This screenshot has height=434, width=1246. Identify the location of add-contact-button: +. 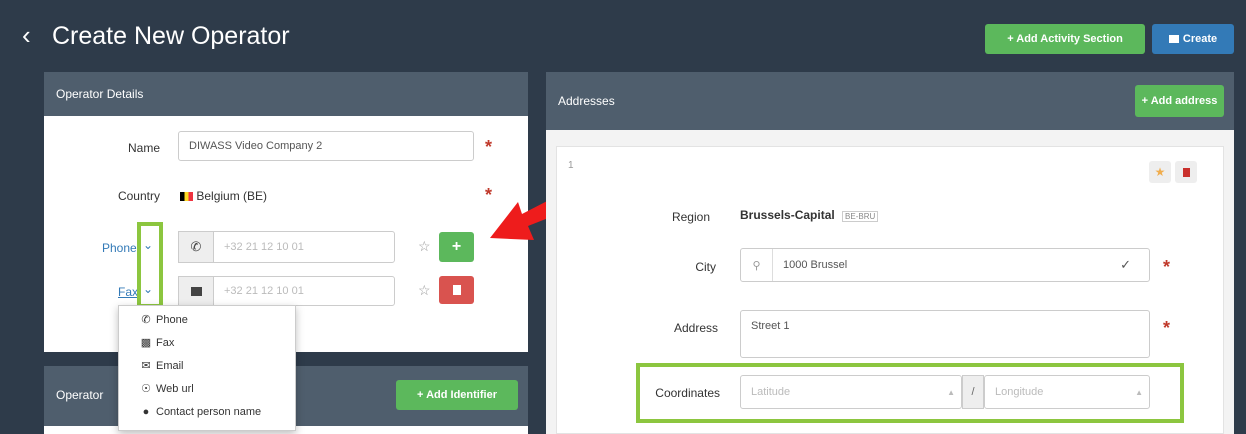
(456, 247).